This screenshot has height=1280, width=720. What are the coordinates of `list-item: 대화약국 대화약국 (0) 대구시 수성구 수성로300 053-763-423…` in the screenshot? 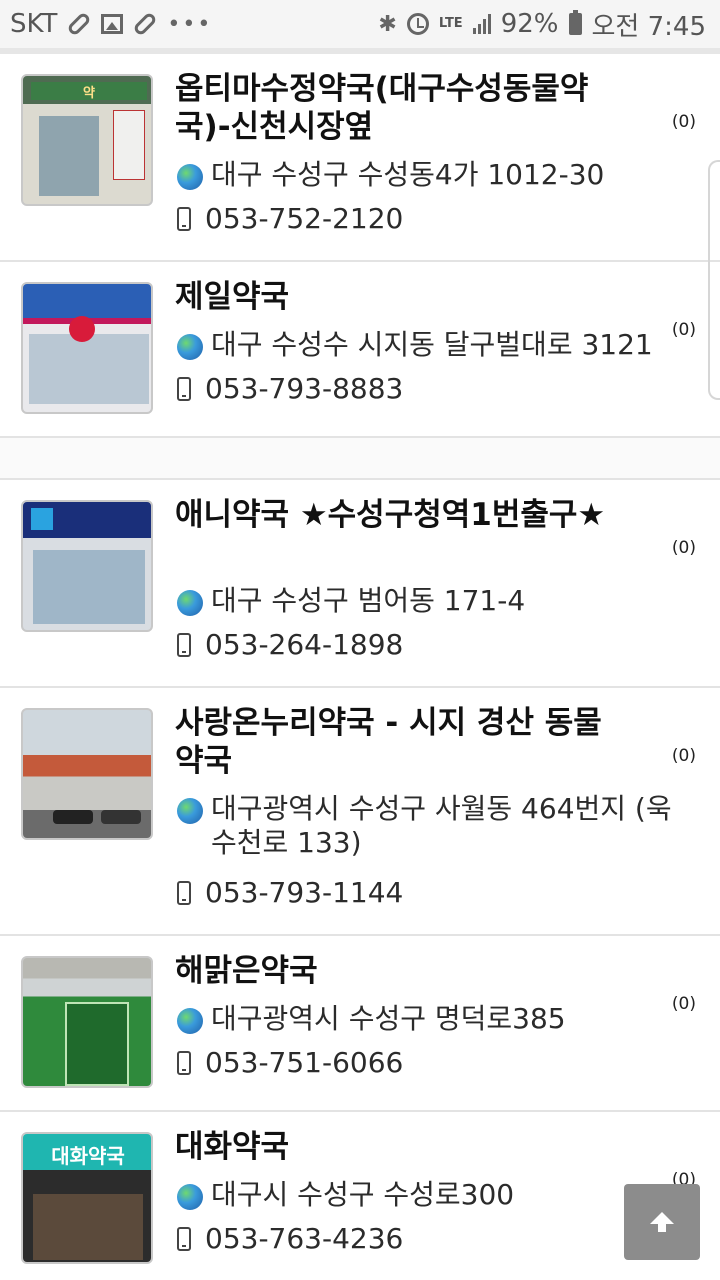 It's located at (360, 1196).